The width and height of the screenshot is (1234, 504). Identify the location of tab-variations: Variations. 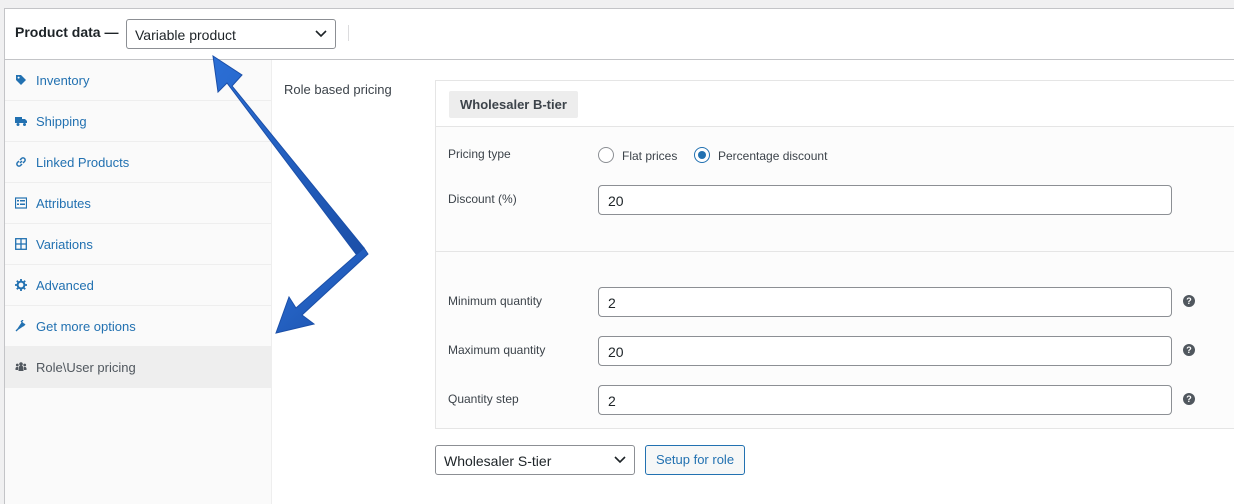
(138, 244).